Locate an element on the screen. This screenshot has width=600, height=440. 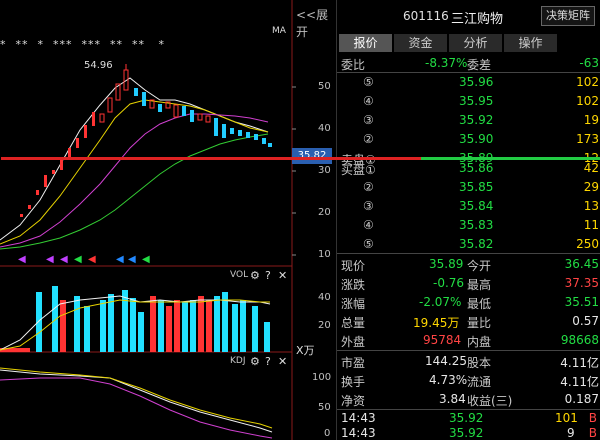
sell-level-index: ③ is located at coordinates (368, 120).